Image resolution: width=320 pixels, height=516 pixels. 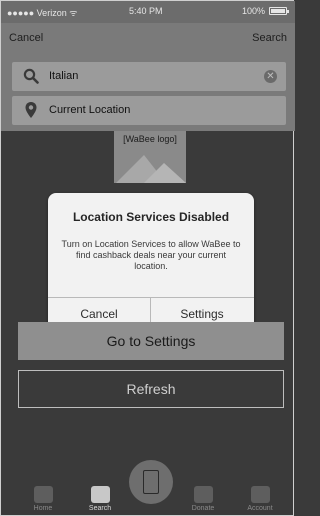 I want to click on dialog-title: Location Services Disabled, so click(x=151, y=217).